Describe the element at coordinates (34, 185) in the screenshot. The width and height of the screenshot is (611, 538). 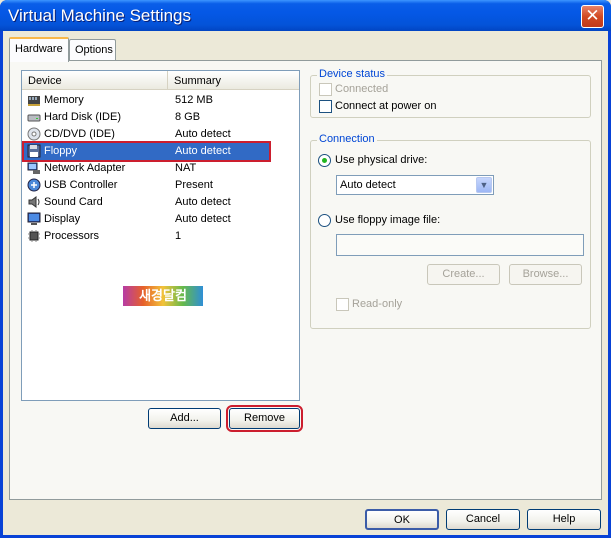
I see `usb-controller-icon` at that location.